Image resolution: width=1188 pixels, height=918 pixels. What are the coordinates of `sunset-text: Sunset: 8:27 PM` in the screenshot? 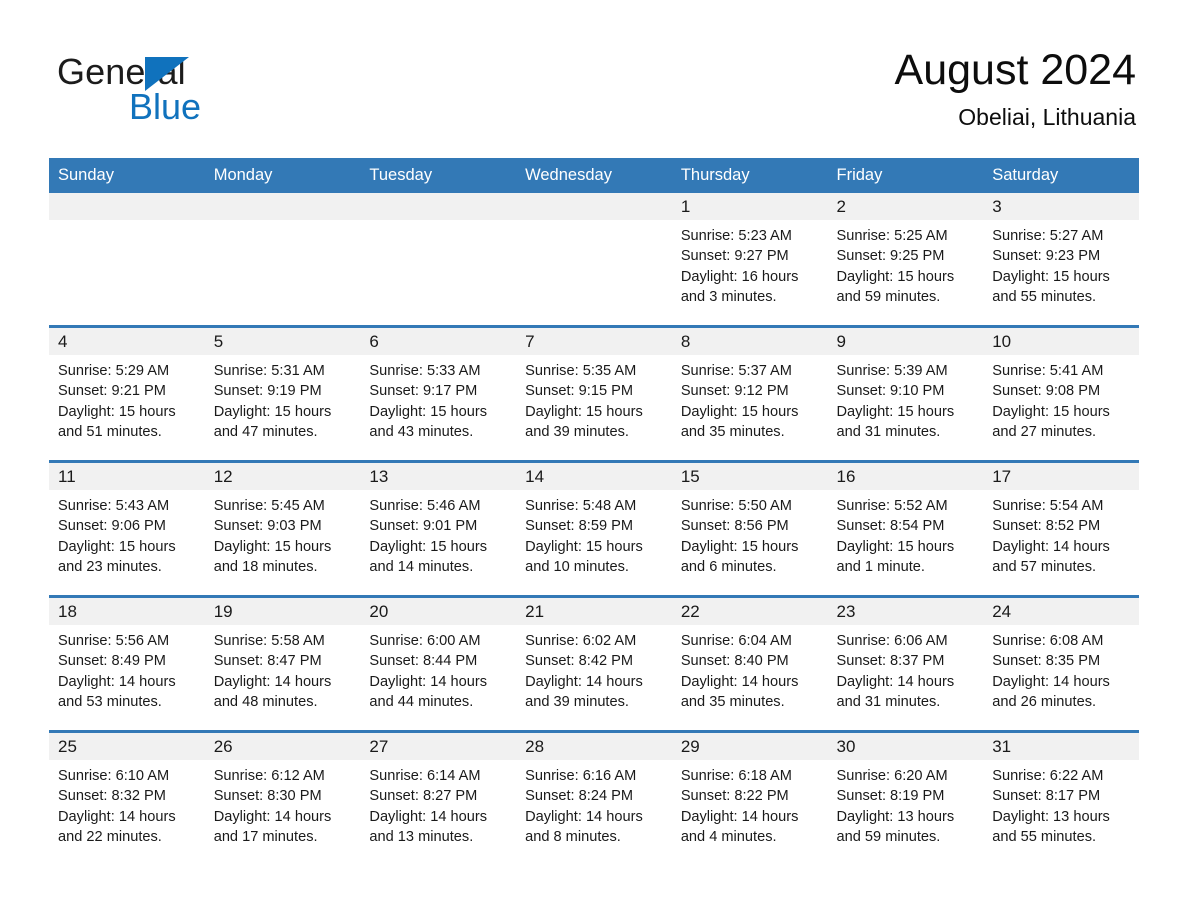 It's located at (423, 796).